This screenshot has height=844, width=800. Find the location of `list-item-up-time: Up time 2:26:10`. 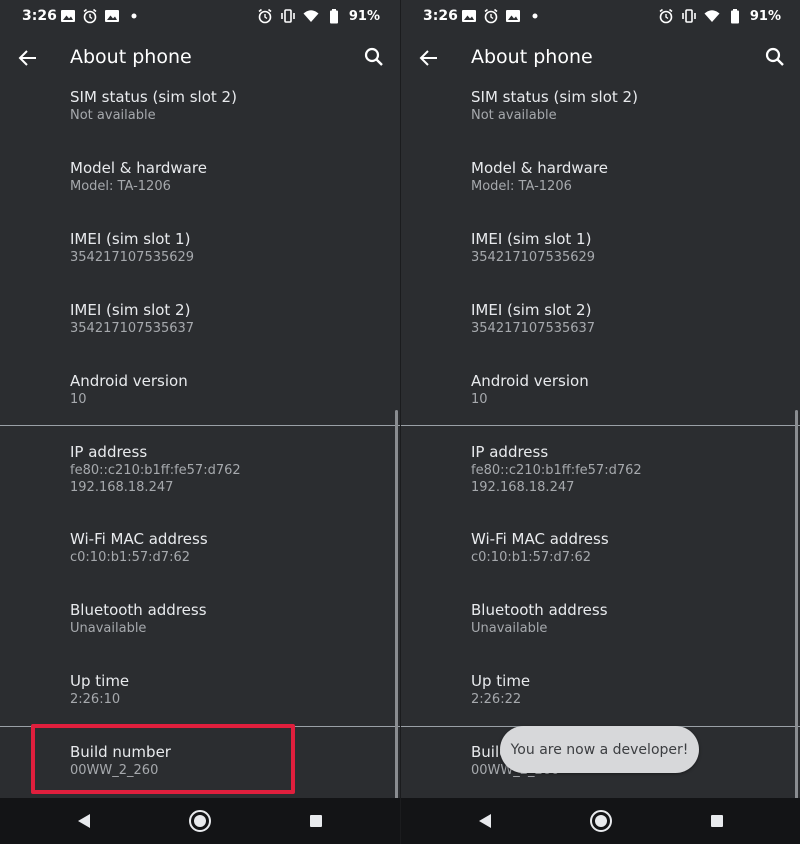

list-item-up-time: Up time 2:26:10 is located at coordinates (99, 690).